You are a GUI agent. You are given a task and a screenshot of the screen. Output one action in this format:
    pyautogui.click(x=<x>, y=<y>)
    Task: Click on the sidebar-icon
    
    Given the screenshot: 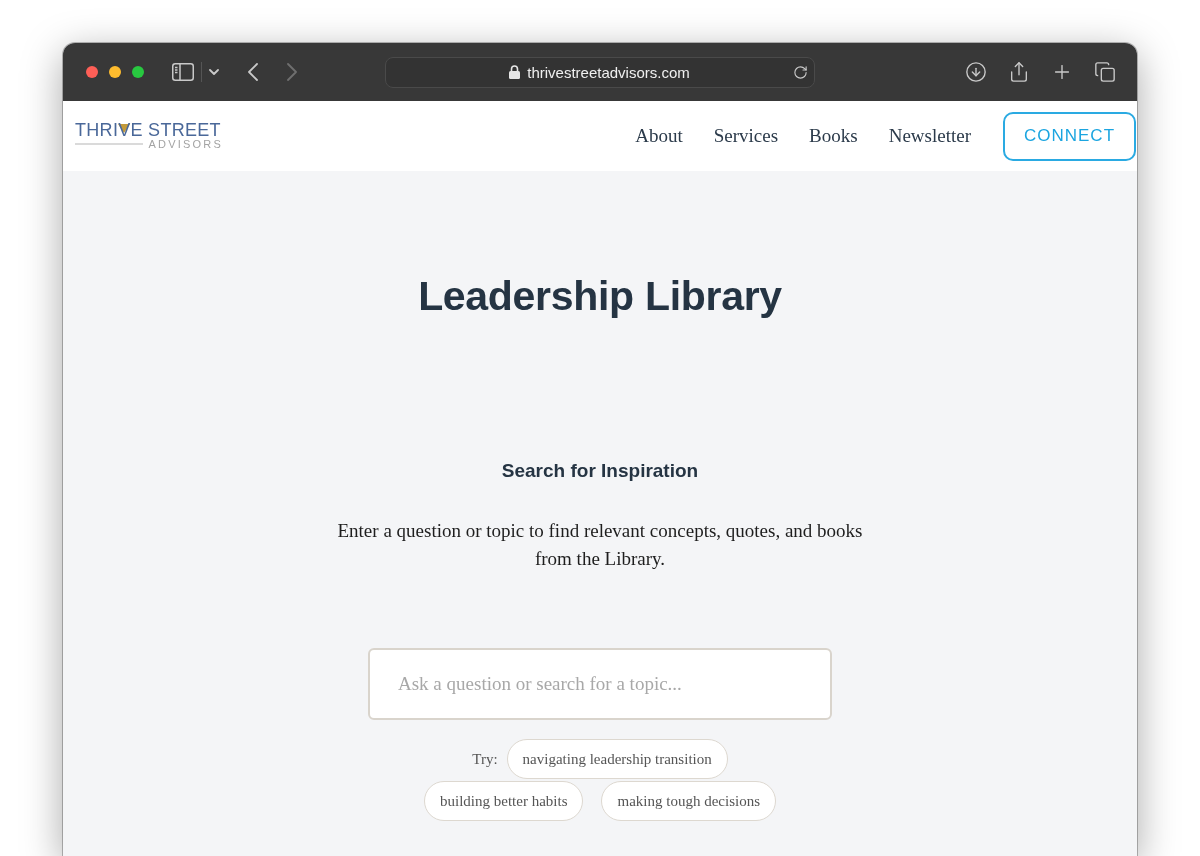 What is the action you would take?
    pyautogui.click(x=183, y=72)
    